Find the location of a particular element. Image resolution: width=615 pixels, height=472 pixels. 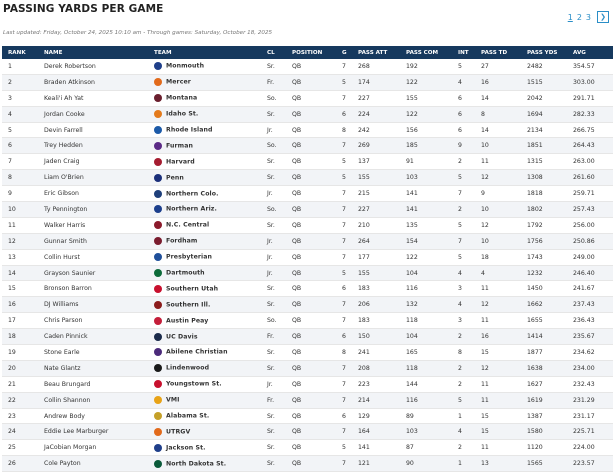

team-link: Monmouth is located at coordinates (204, 67).